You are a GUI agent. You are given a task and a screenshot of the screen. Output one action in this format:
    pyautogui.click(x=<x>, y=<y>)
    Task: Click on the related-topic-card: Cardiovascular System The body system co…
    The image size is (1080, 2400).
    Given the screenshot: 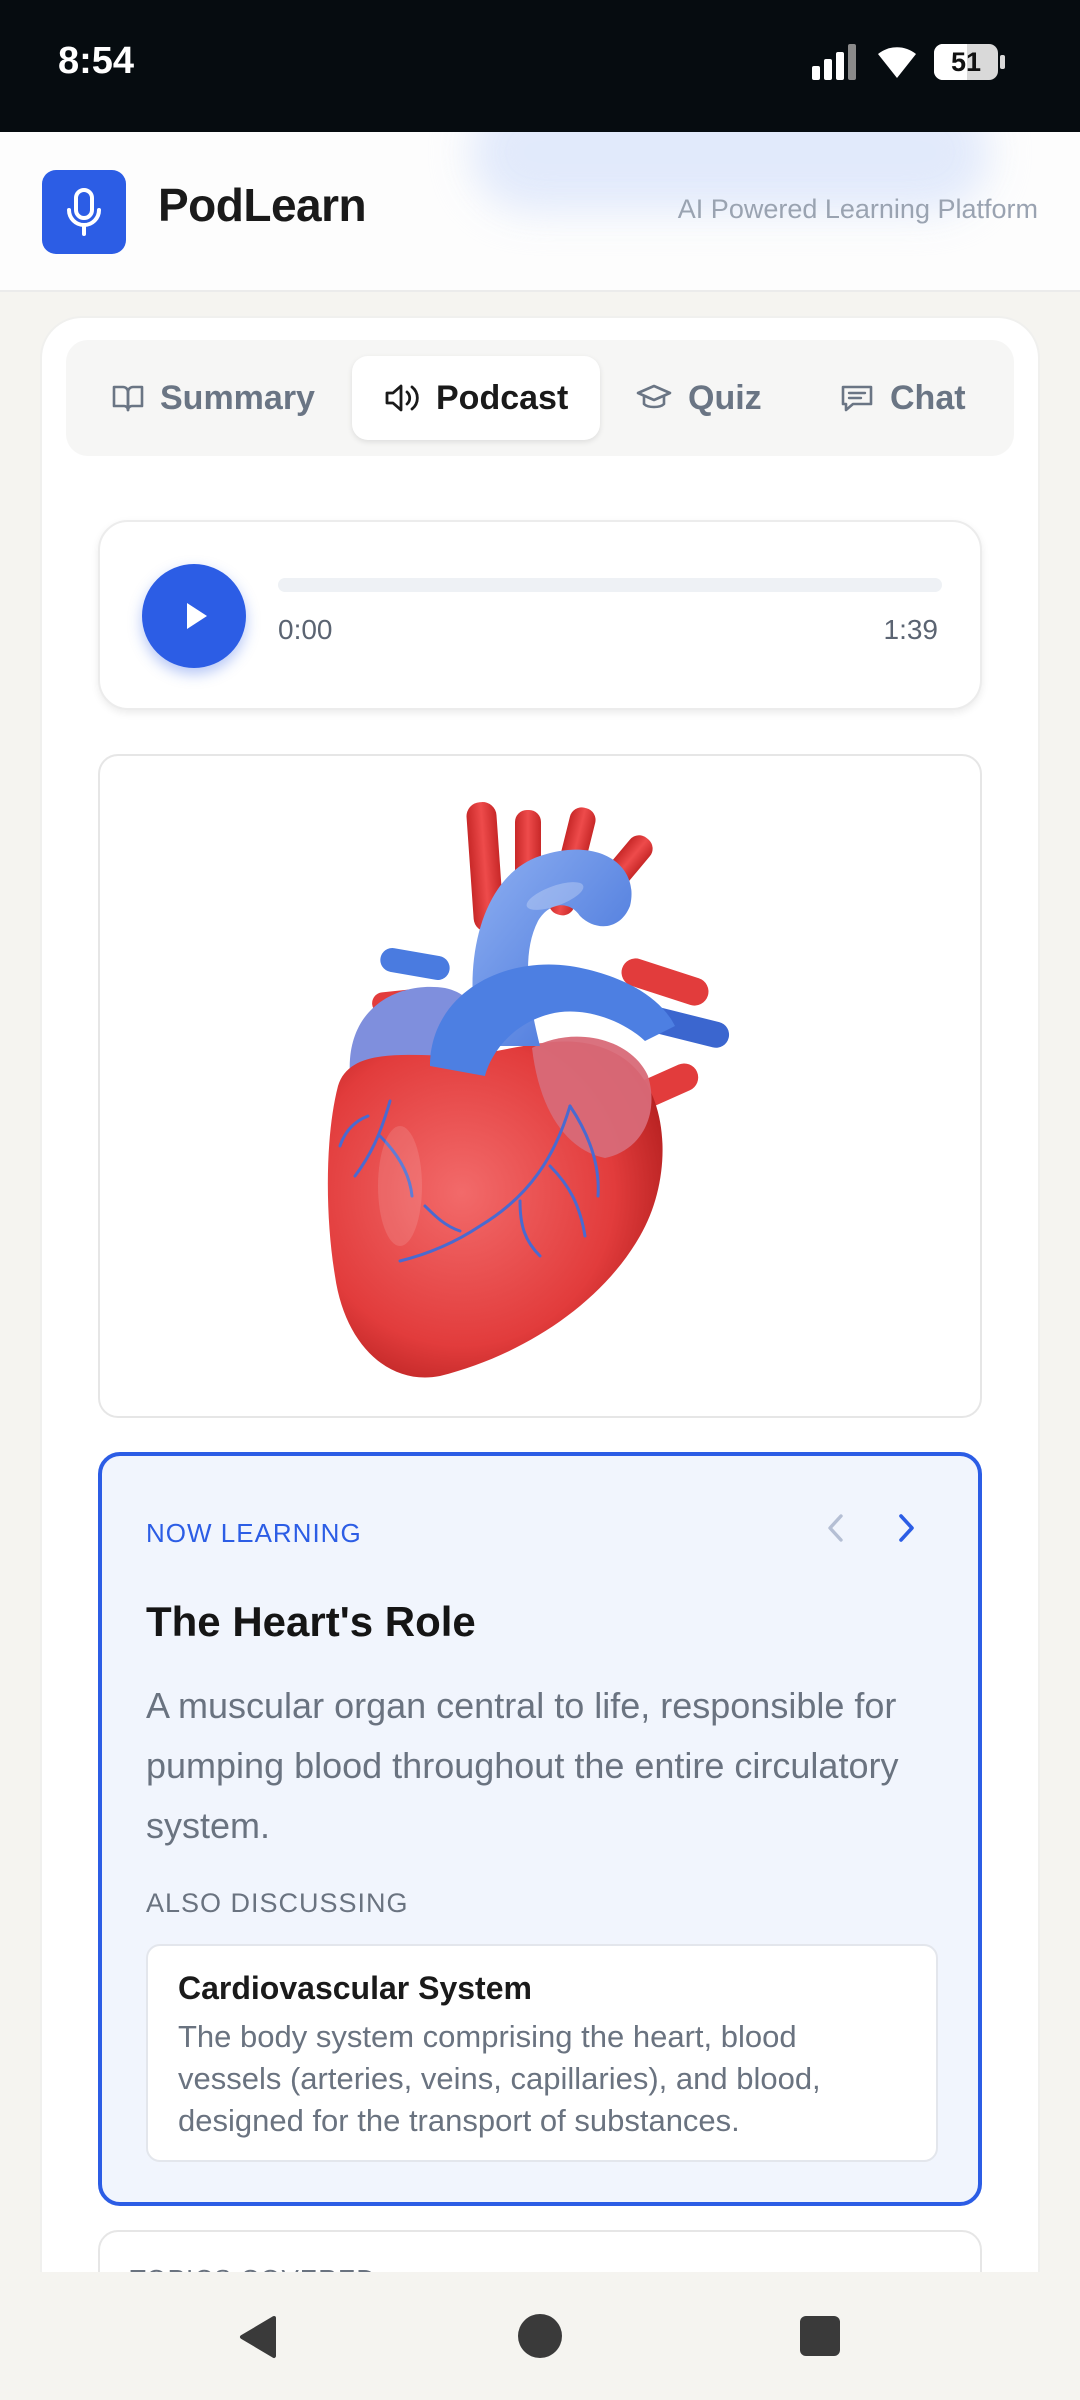 What is the action you would take?
    pyautogui.click(x=542, y=2053)
    